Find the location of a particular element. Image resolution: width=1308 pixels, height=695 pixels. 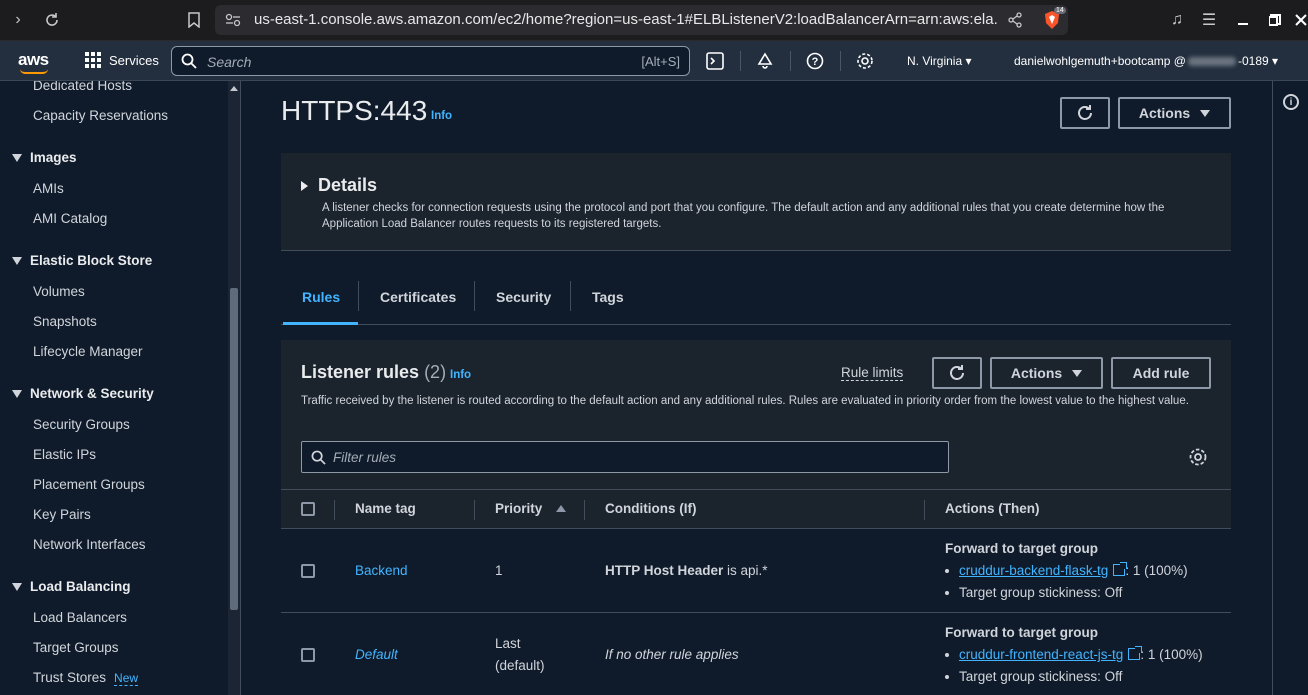

sidebar-item-key-pairs: Key Pairs is located at coordinates (62, 514).